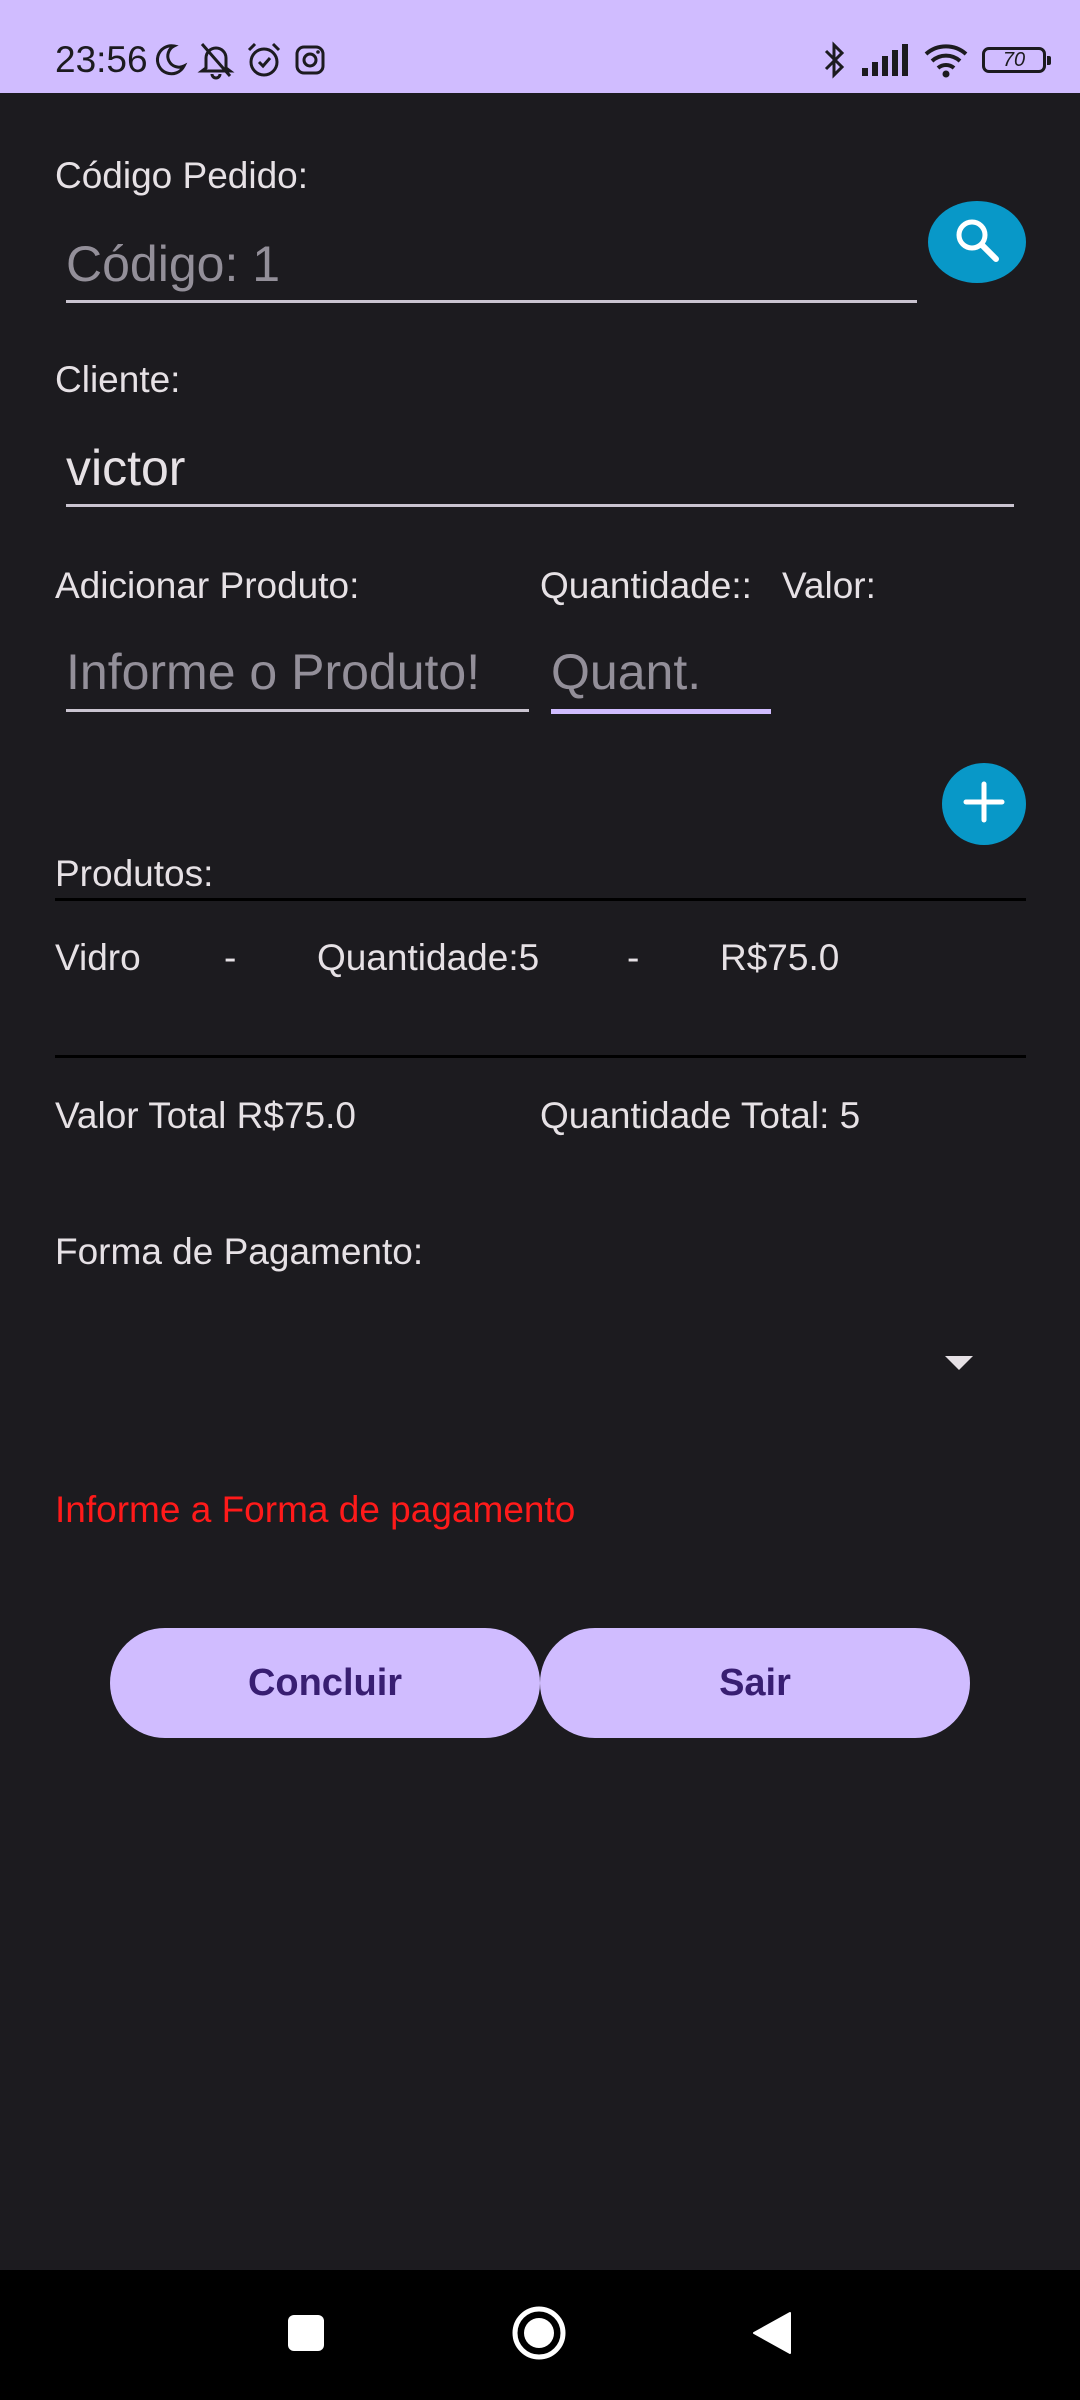 Image resolution: width=1080 pixels, height=2400 pixels. I want to click on back-button, so click(772, 2335).